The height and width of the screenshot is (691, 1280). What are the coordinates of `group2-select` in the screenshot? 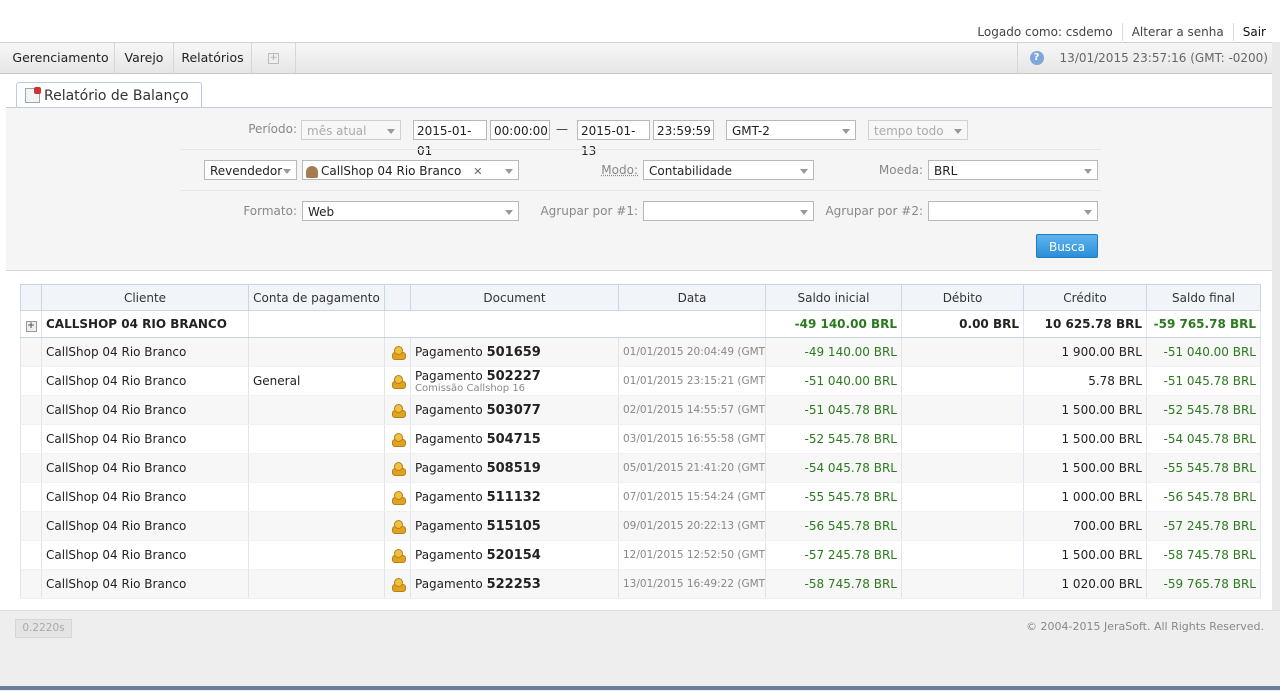 It's located at (1013, 211).